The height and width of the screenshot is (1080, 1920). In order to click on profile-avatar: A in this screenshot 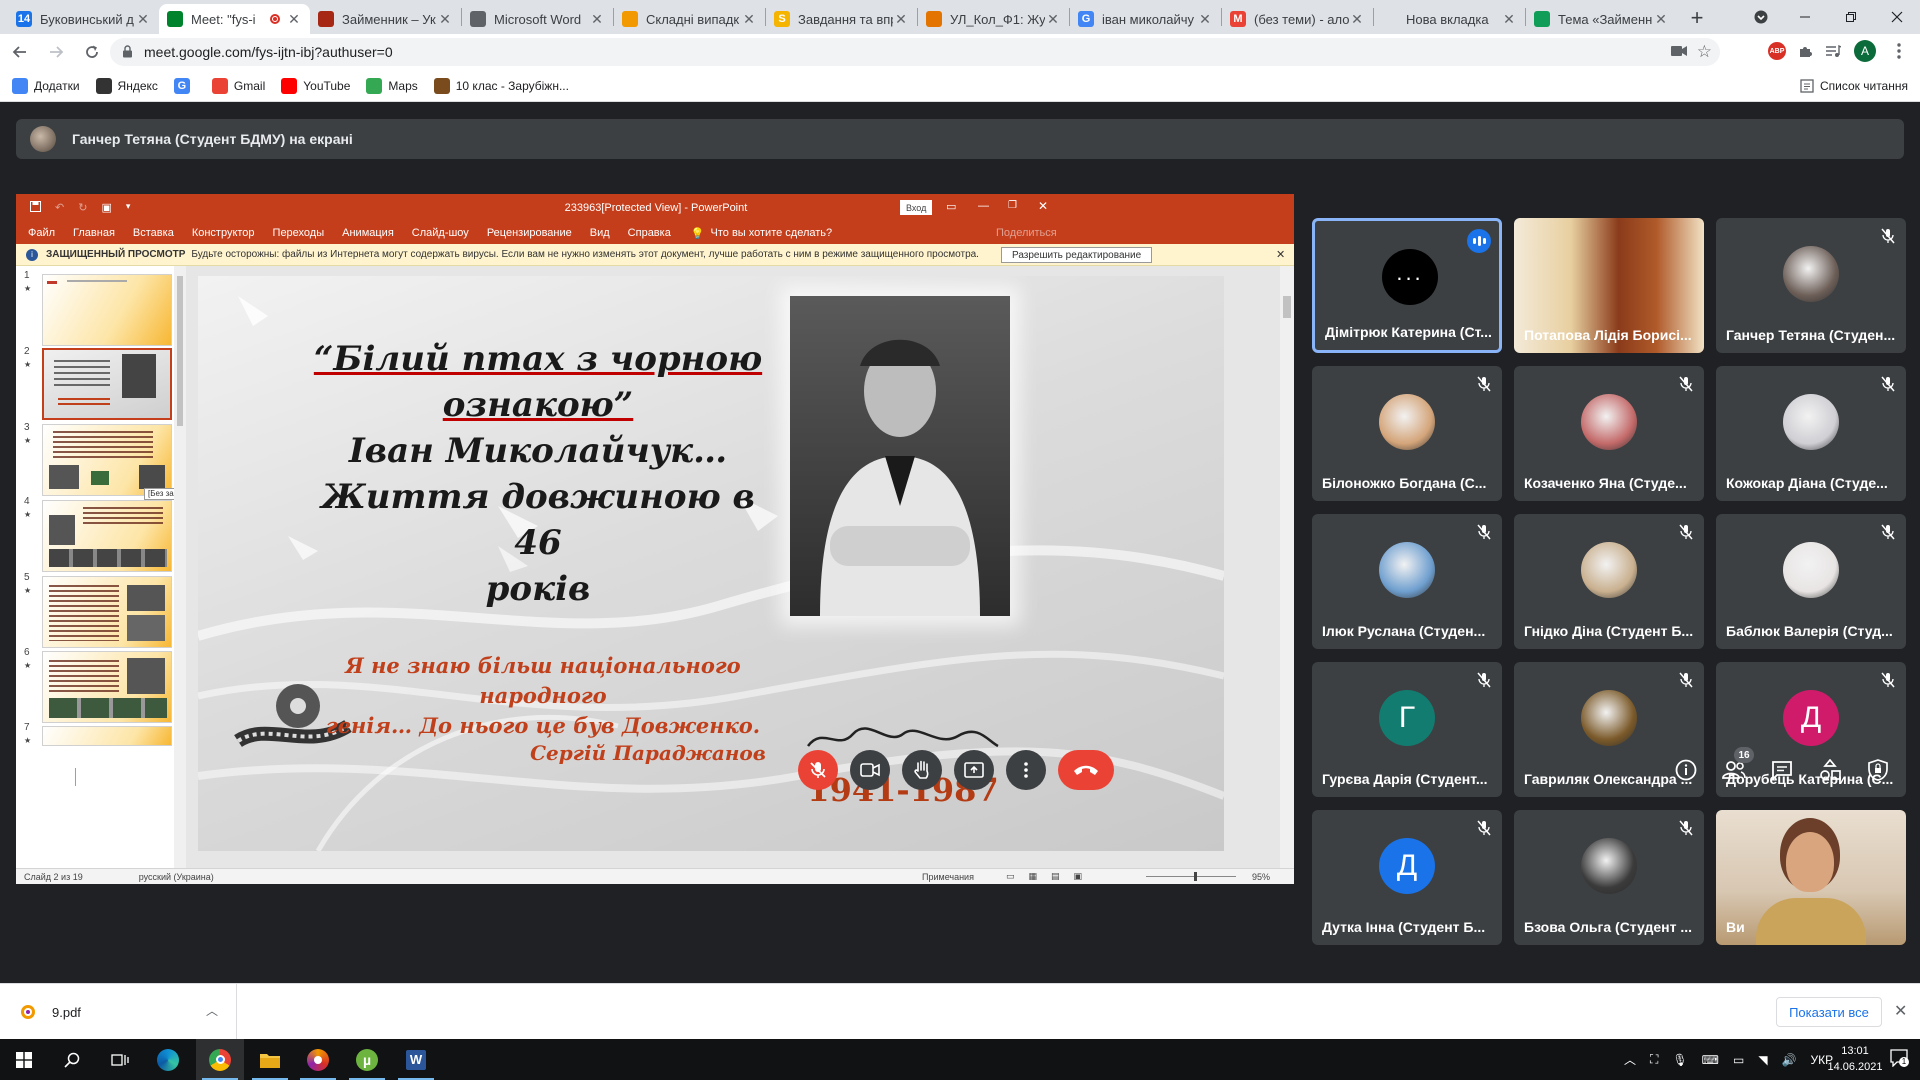, I will do `click(1865, 51)`.